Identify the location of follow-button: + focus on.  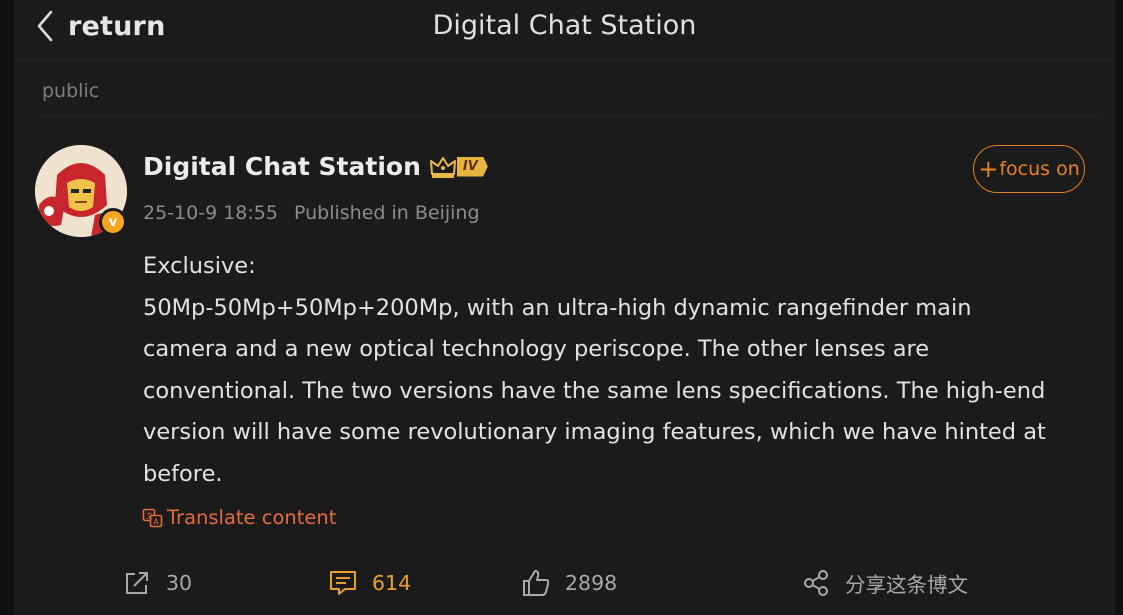
(1029, 169).